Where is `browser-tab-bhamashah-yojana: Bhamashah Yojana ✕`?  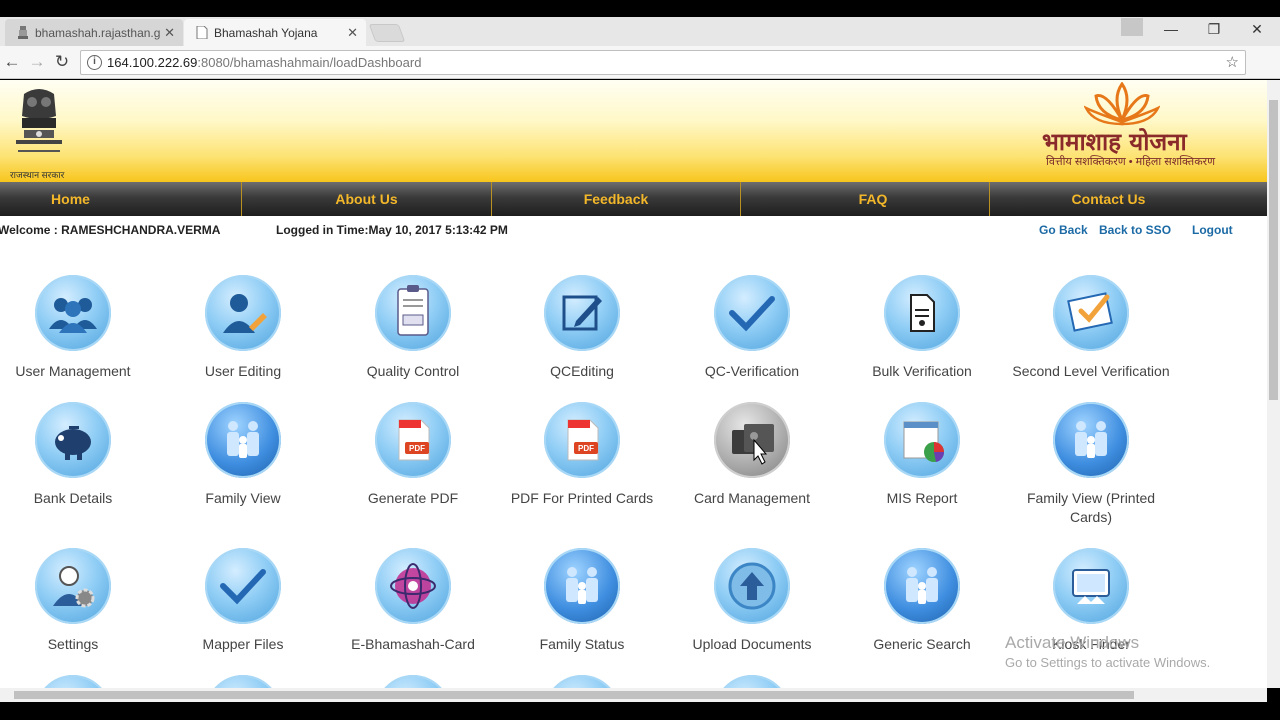
browser-tab-bhamashah-yojana: Bhamashah Yojana ✕ is located at coordinates (275, 32).